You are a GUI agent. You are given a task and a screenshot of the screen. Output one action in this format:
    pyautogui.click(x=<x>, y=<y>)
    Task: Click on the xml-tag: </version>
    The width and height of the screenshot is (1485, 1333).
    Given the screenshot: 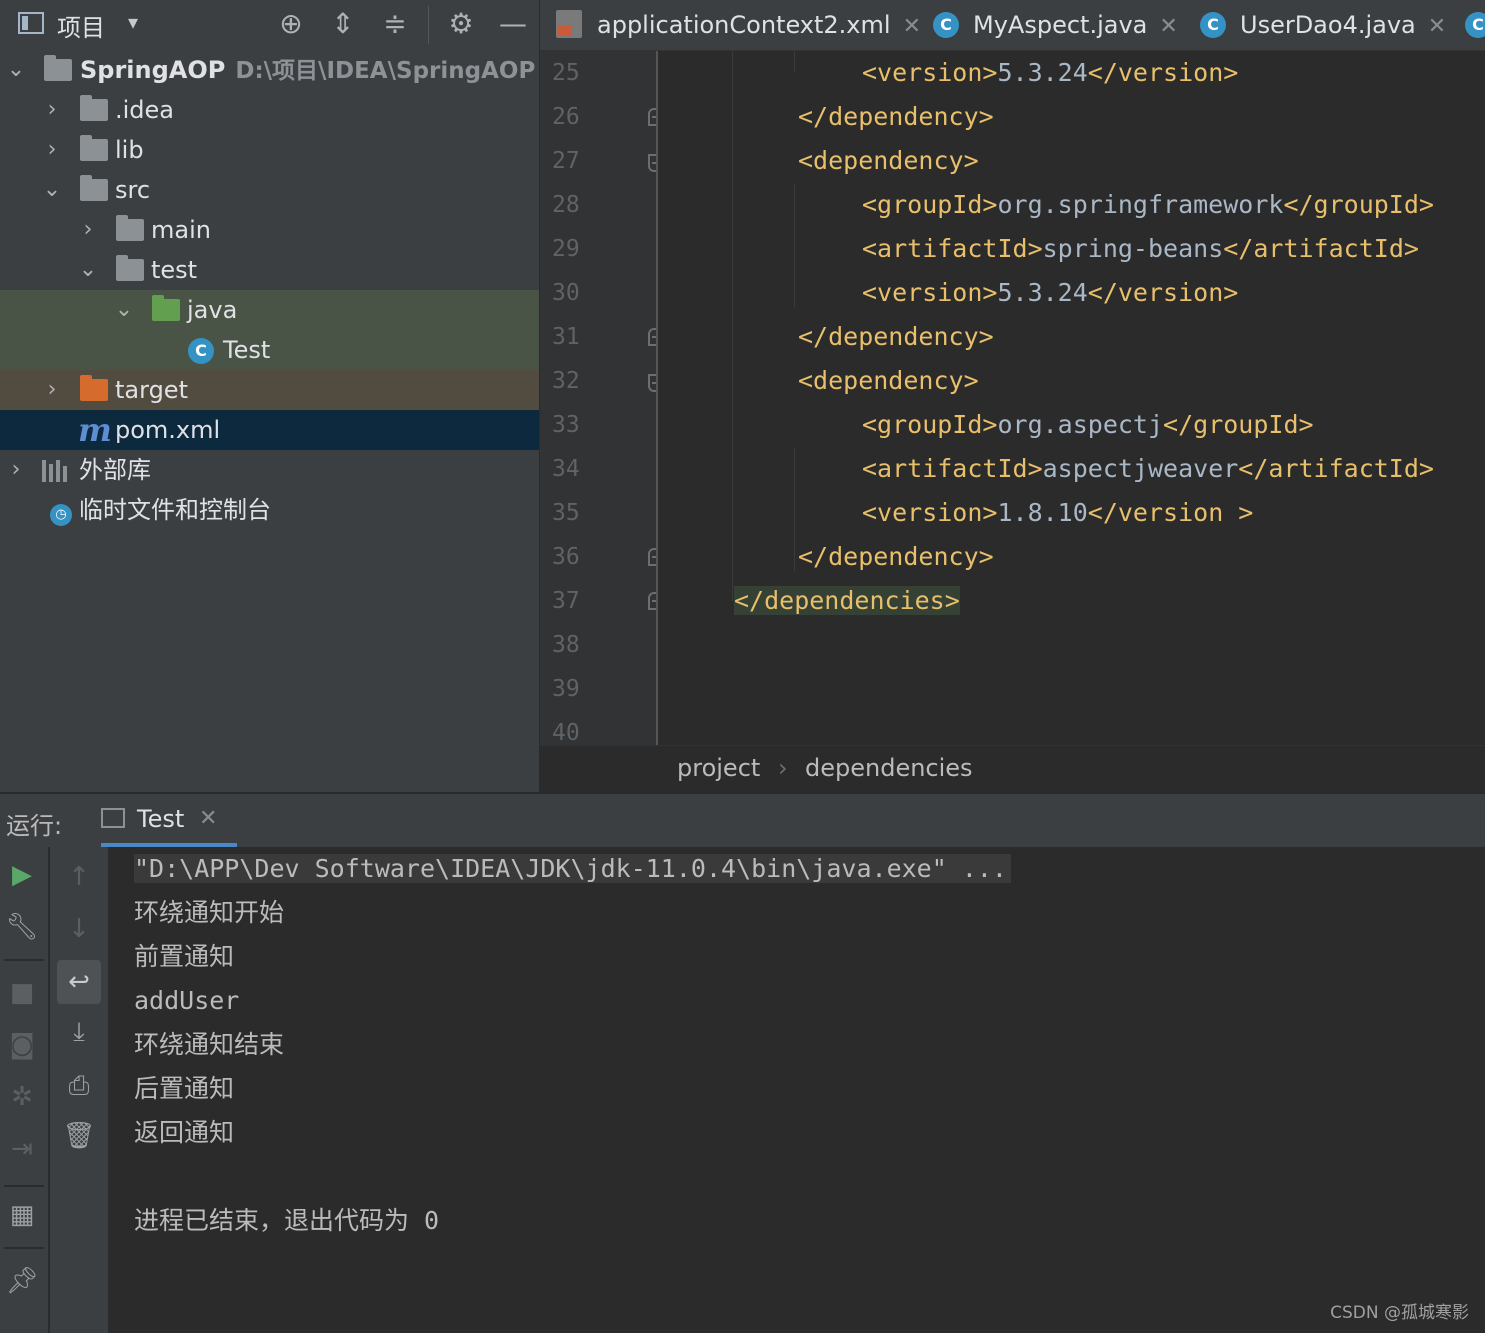 What is the action you would take?
    pyautogui.click(x=1163, y=72)
    